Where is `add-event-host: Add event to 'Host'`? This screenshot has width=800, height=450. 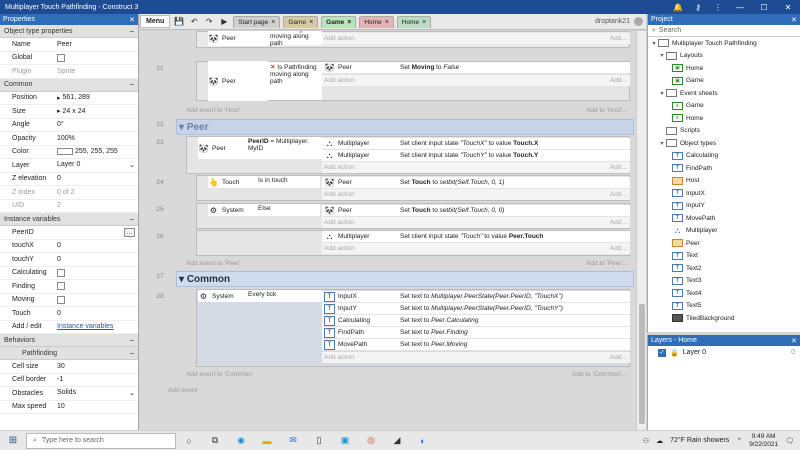 add-event-host: Add event to 'Host' is located at coordinates (213, 110).